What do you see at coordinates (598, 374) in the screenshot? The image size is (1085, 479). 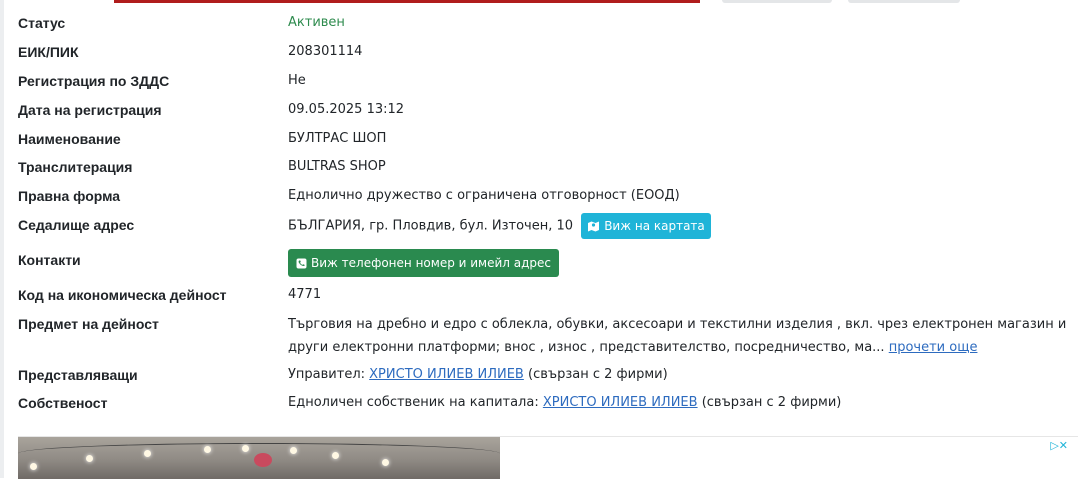 I see `representative-relations: (свързан с 2 фирми)` at bounding box center [598, 374].